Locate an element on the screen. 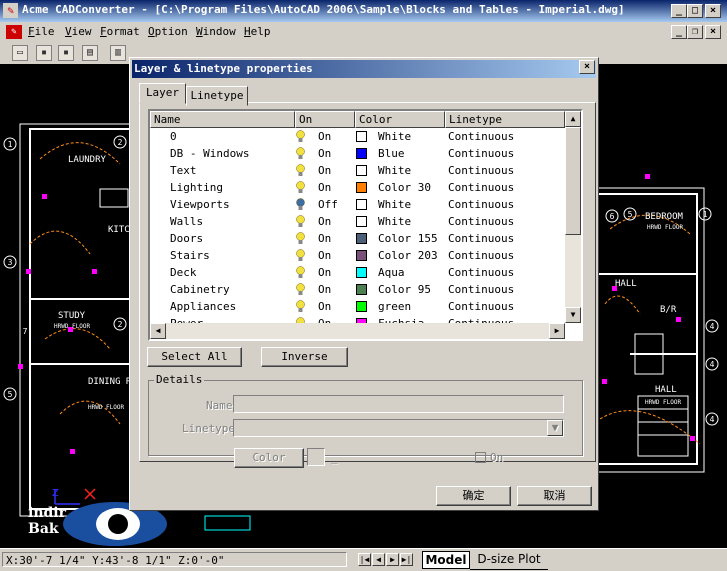 This screenshot has height=571, width=727. floor-label: HRWD FLOOR is located at coordinates (72, 326).